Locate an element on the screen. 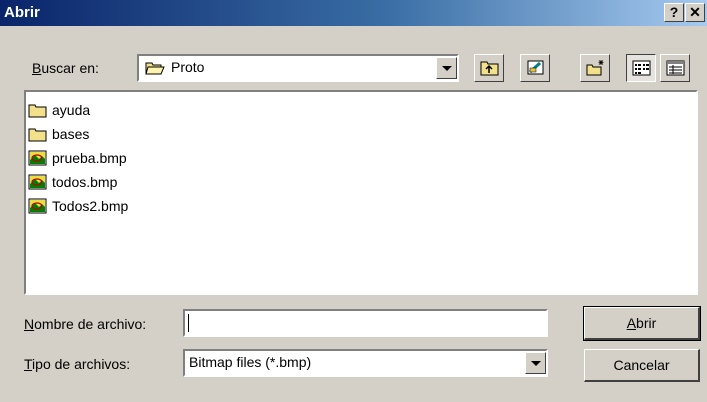  filename-label: Nombre de archivo: is located at coordinates (85, 324).